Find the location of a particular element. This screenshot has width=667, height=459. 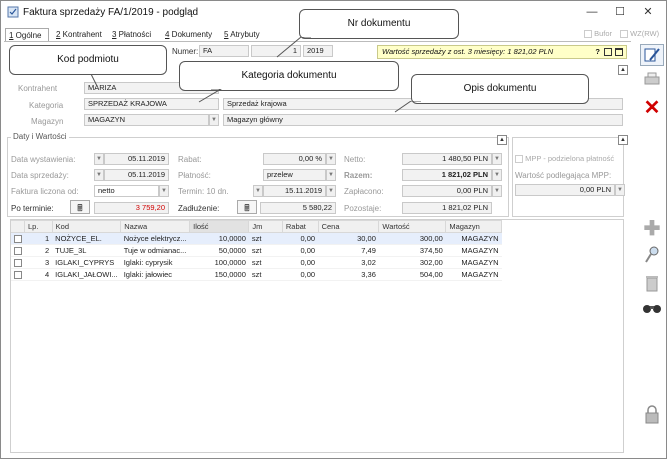

callout-opis-dokumentu: Opis dokumentu is located at coordinates (500, 89).